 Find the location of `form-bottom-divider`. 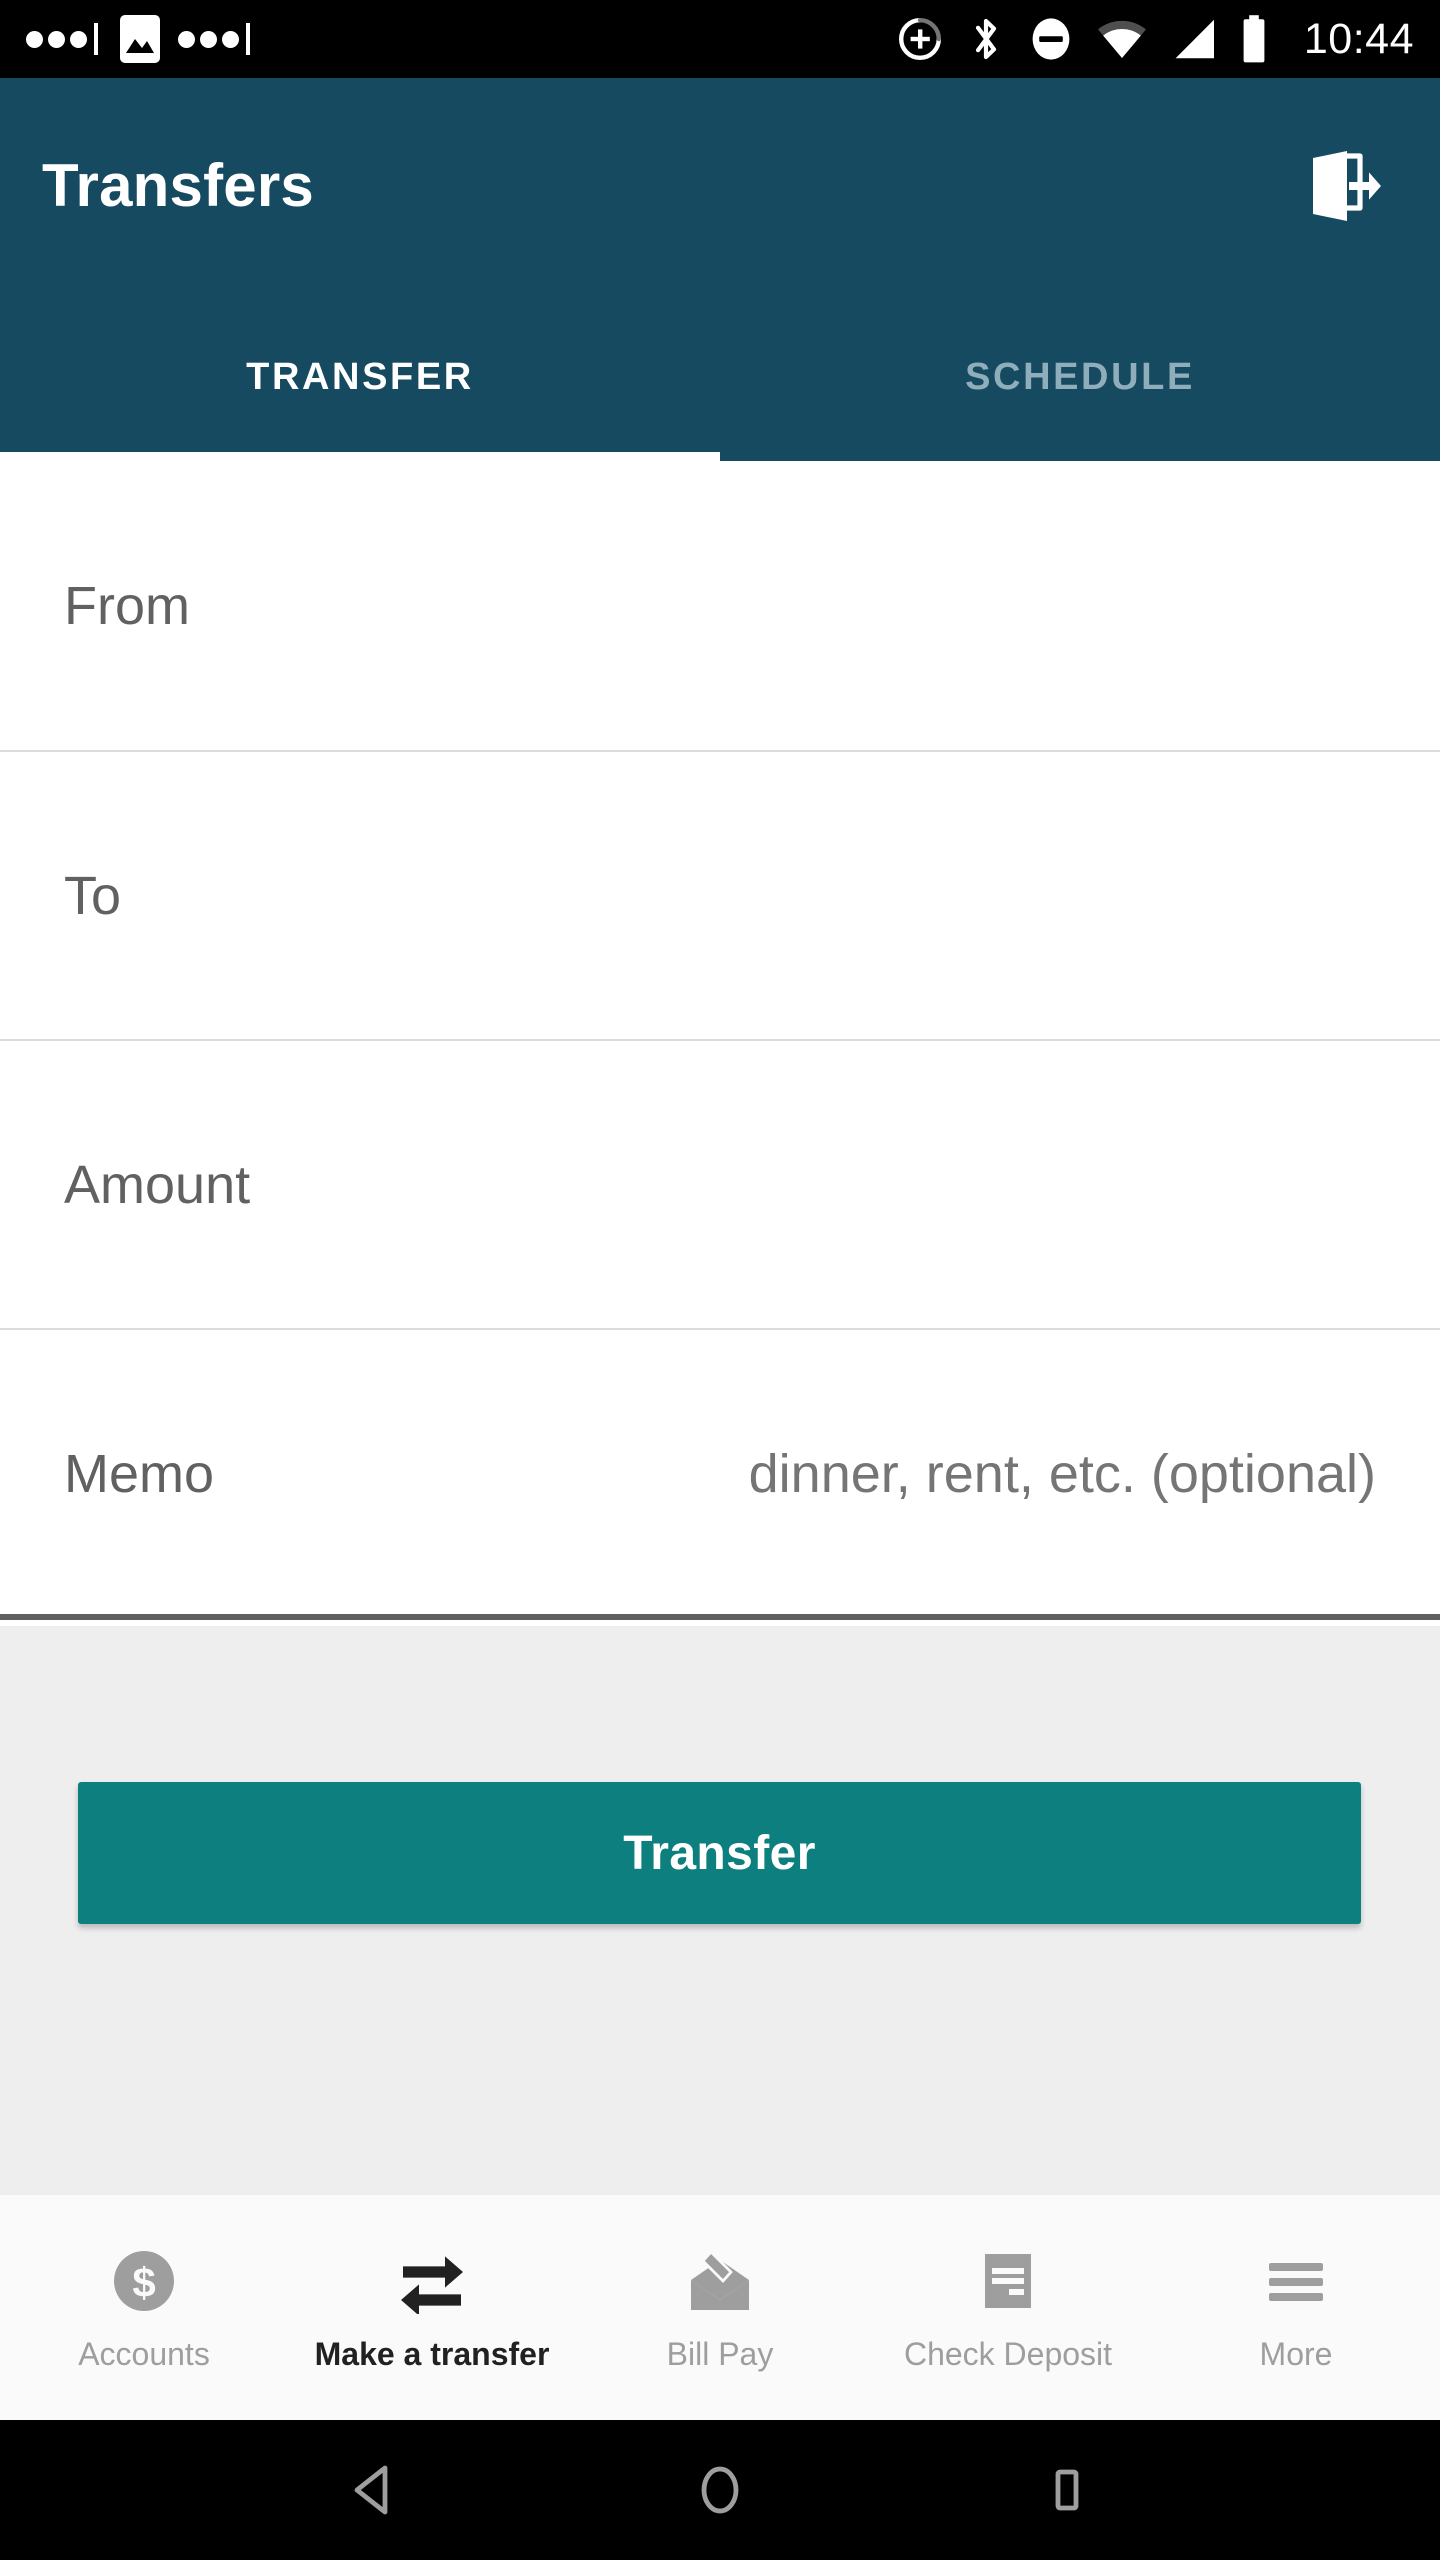

form-bottom-divider is located at coordinates (720, 1617).